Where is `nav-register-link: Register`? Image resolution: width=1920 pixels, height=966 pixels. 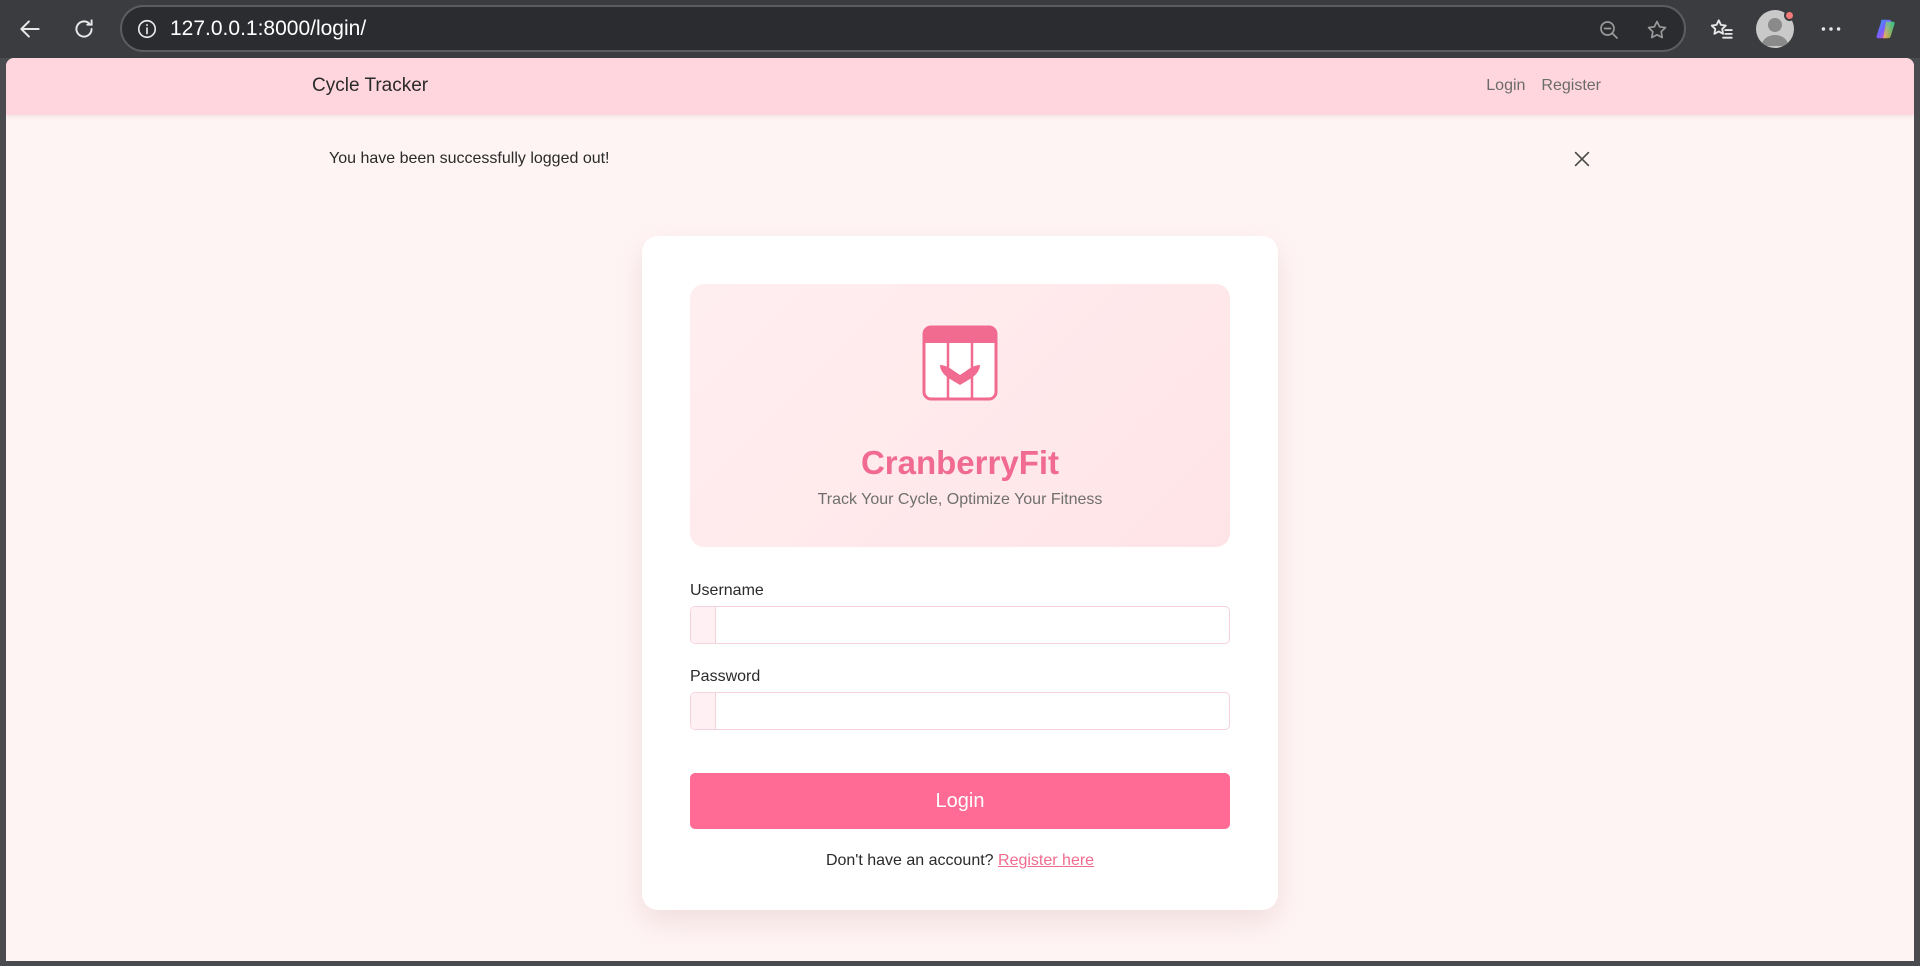
nav-register-link: Register is located at coordinates (1571, 86).